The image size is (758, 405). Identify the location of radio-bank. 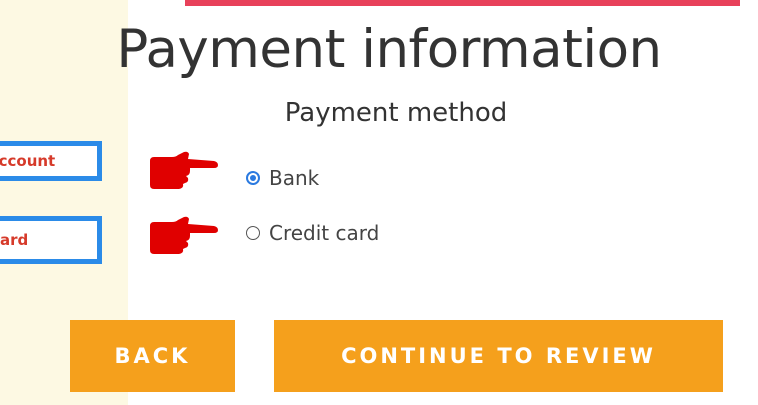
(253, 178).